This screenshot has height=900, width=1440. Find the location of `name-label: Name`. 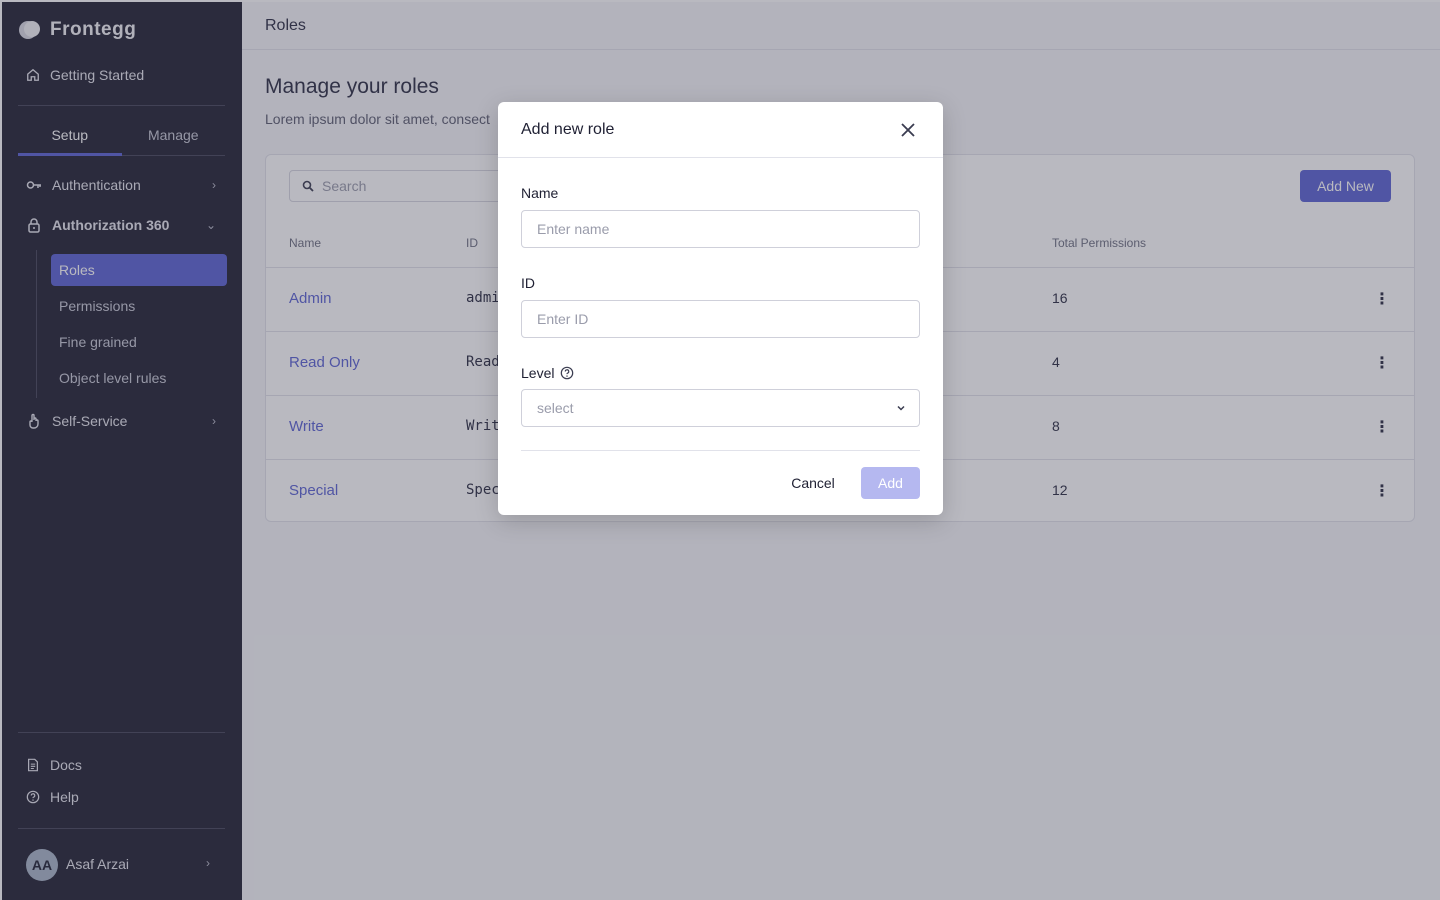

name-label: Name is located at coordinates (540, 193).